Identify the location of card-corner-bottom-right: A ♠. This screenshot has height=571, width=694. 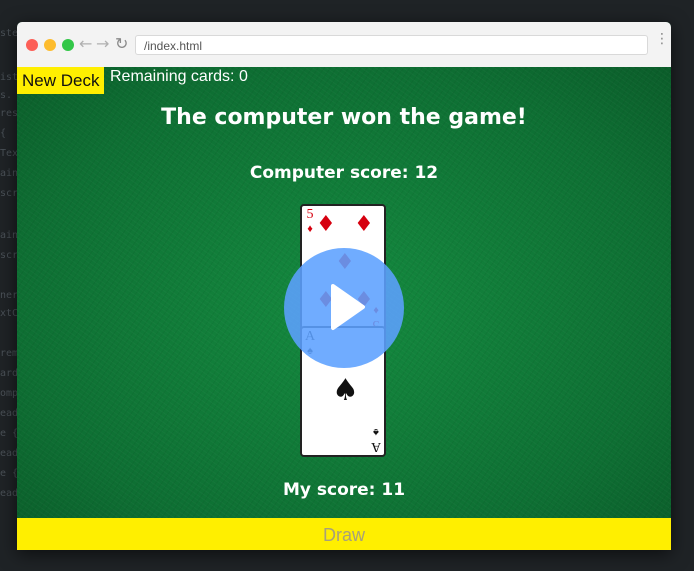
(376, 439).